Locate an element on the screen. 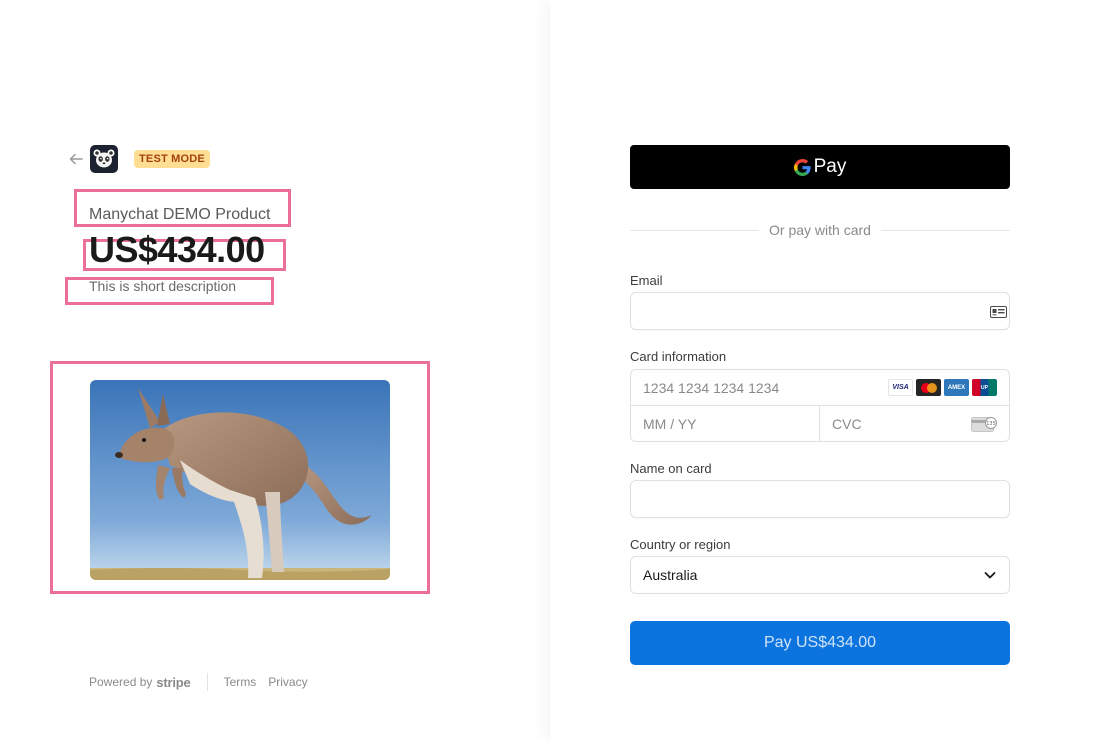 The width and height of the screenshot is (1117, 740). card-brand-icons: VISA AMEX UP is located at coordinates (942, 387).